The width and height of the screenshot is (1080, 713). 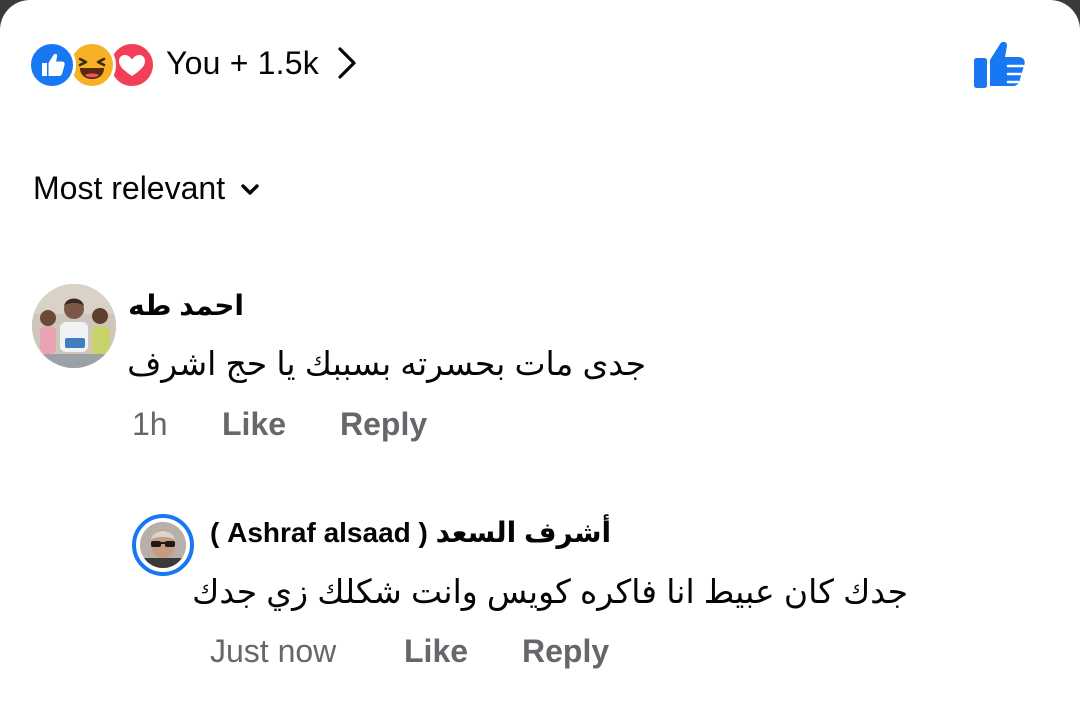 What do you see at coordinates (52, 65) in the screenshot?
I see `like-icon` at bounding box center [52, 65].